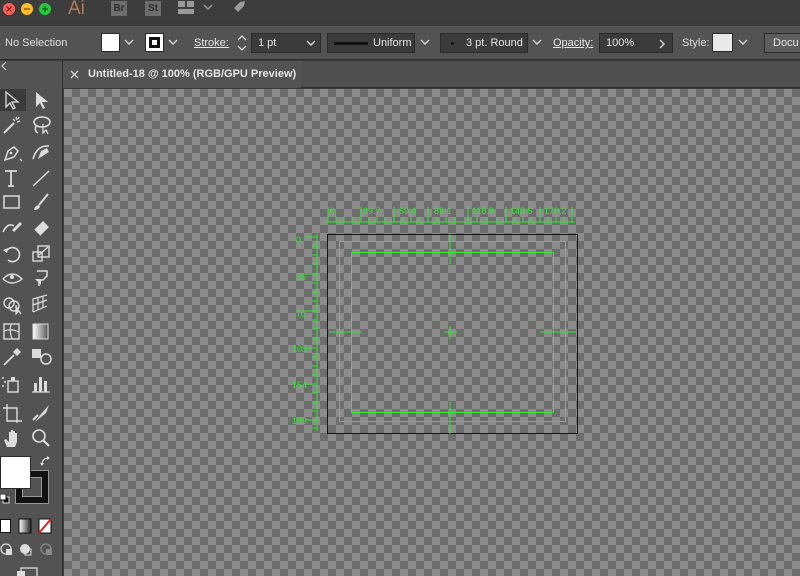 This screenshot has height=576, width=800. I want to click on eyedropper-tool-icon, so click(13, 356).